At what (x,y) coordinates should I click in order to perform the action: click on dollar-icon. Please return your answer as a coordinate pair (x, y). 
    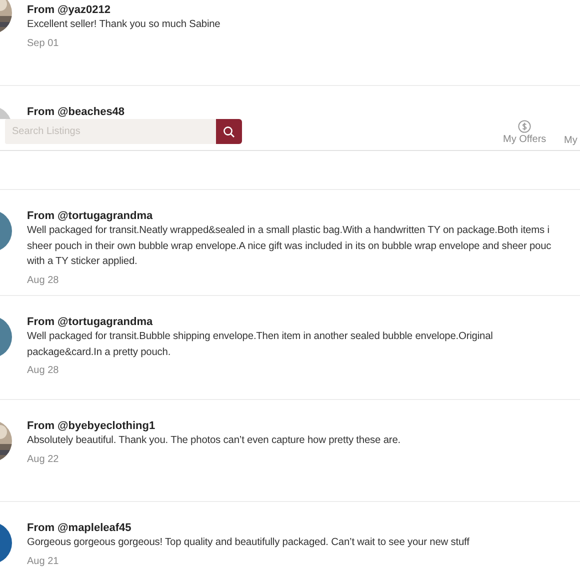
    Looking at the image, I should click on (525, 126).